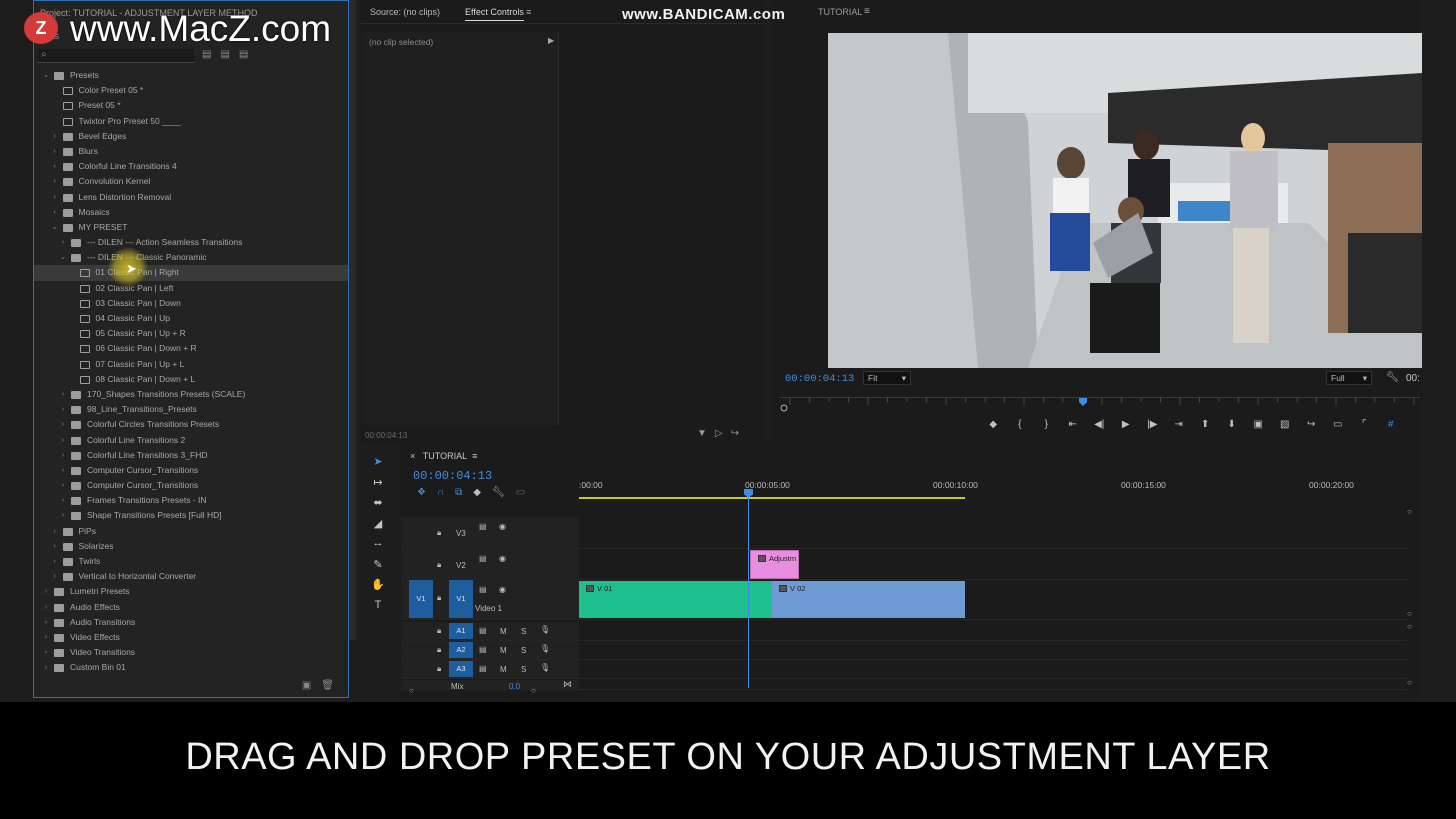  I want to click on tree-folder: ⌄ Presets, so click(191, 75).